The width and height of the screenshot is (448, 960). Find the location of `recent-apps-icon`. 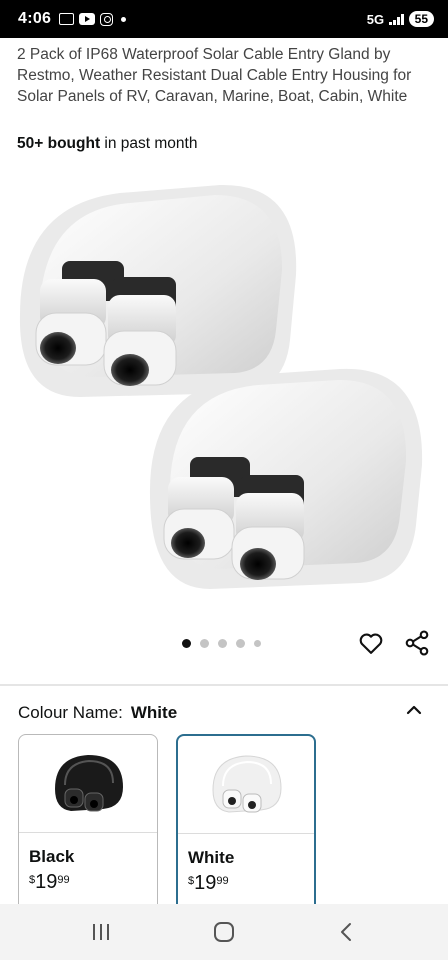

recent-apps-icon is located at coordinates (101, 932).